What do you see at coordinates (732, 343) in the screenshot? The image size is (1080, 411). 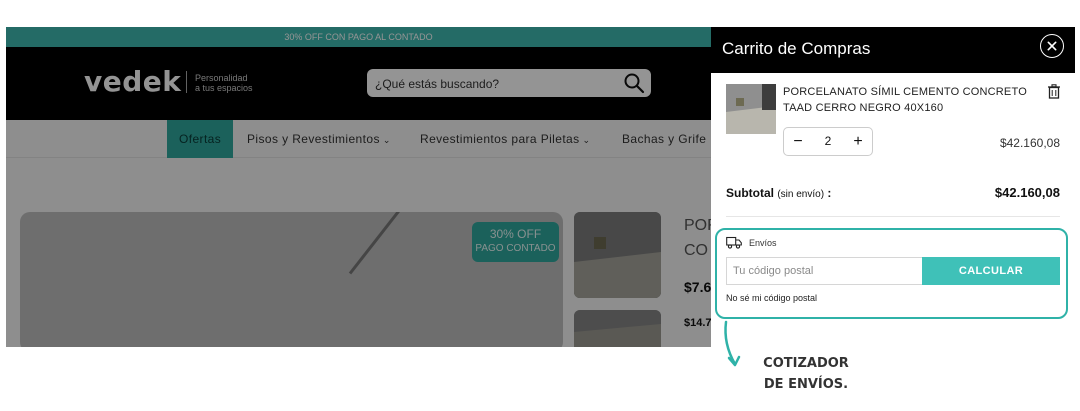 I see `annotation-arrow-icon` at bounding box center [732, 343].